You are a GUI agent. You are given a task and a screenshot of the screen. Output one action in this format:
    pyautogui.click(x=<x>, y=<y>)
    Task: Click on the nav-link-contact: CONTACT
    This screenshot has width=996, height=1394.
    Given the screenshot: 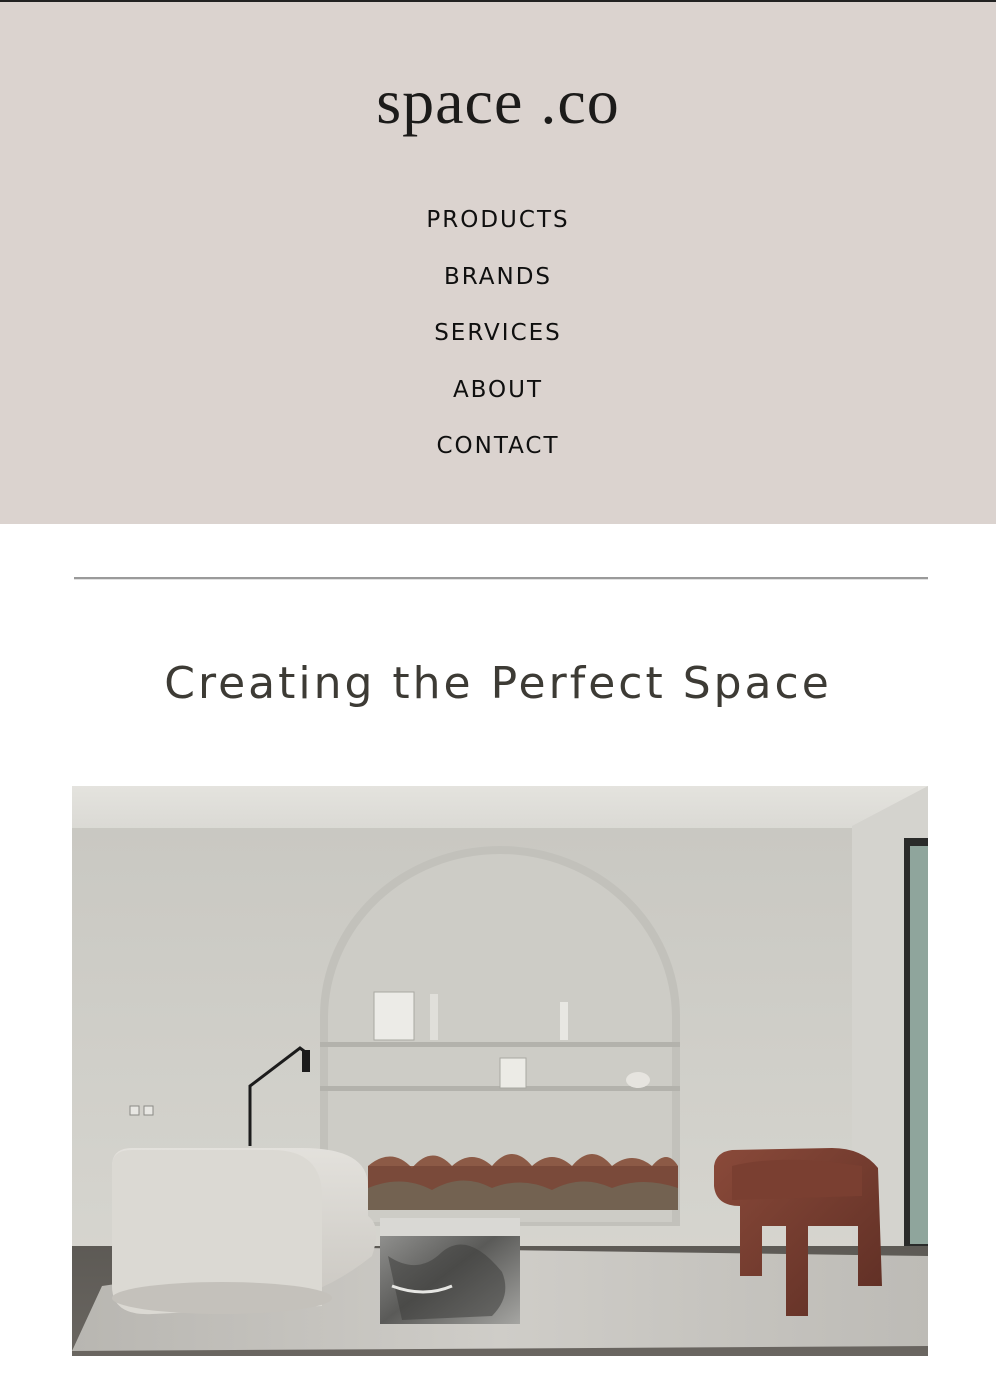 What is the action you would take?
    pyautogui.click(x=497, y=446)
    